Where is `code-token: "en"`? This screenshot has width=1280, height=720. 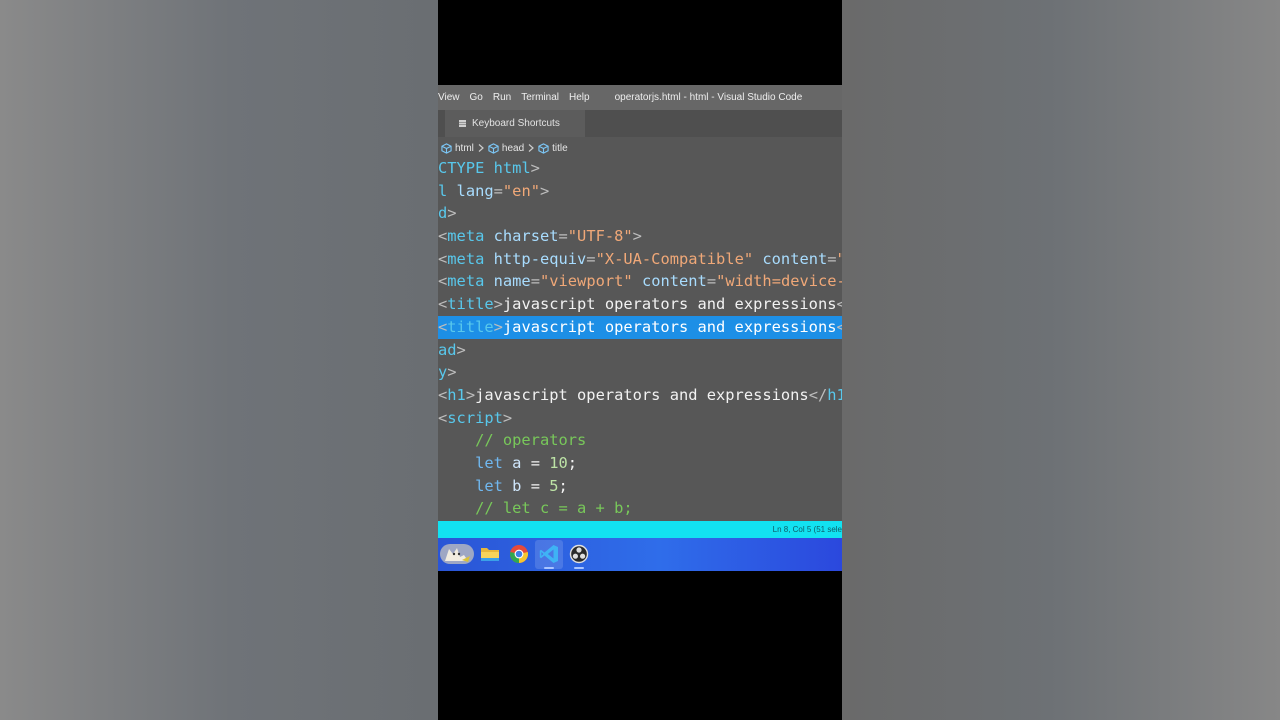
code-token: "en" is located at coordinates (521, 190).